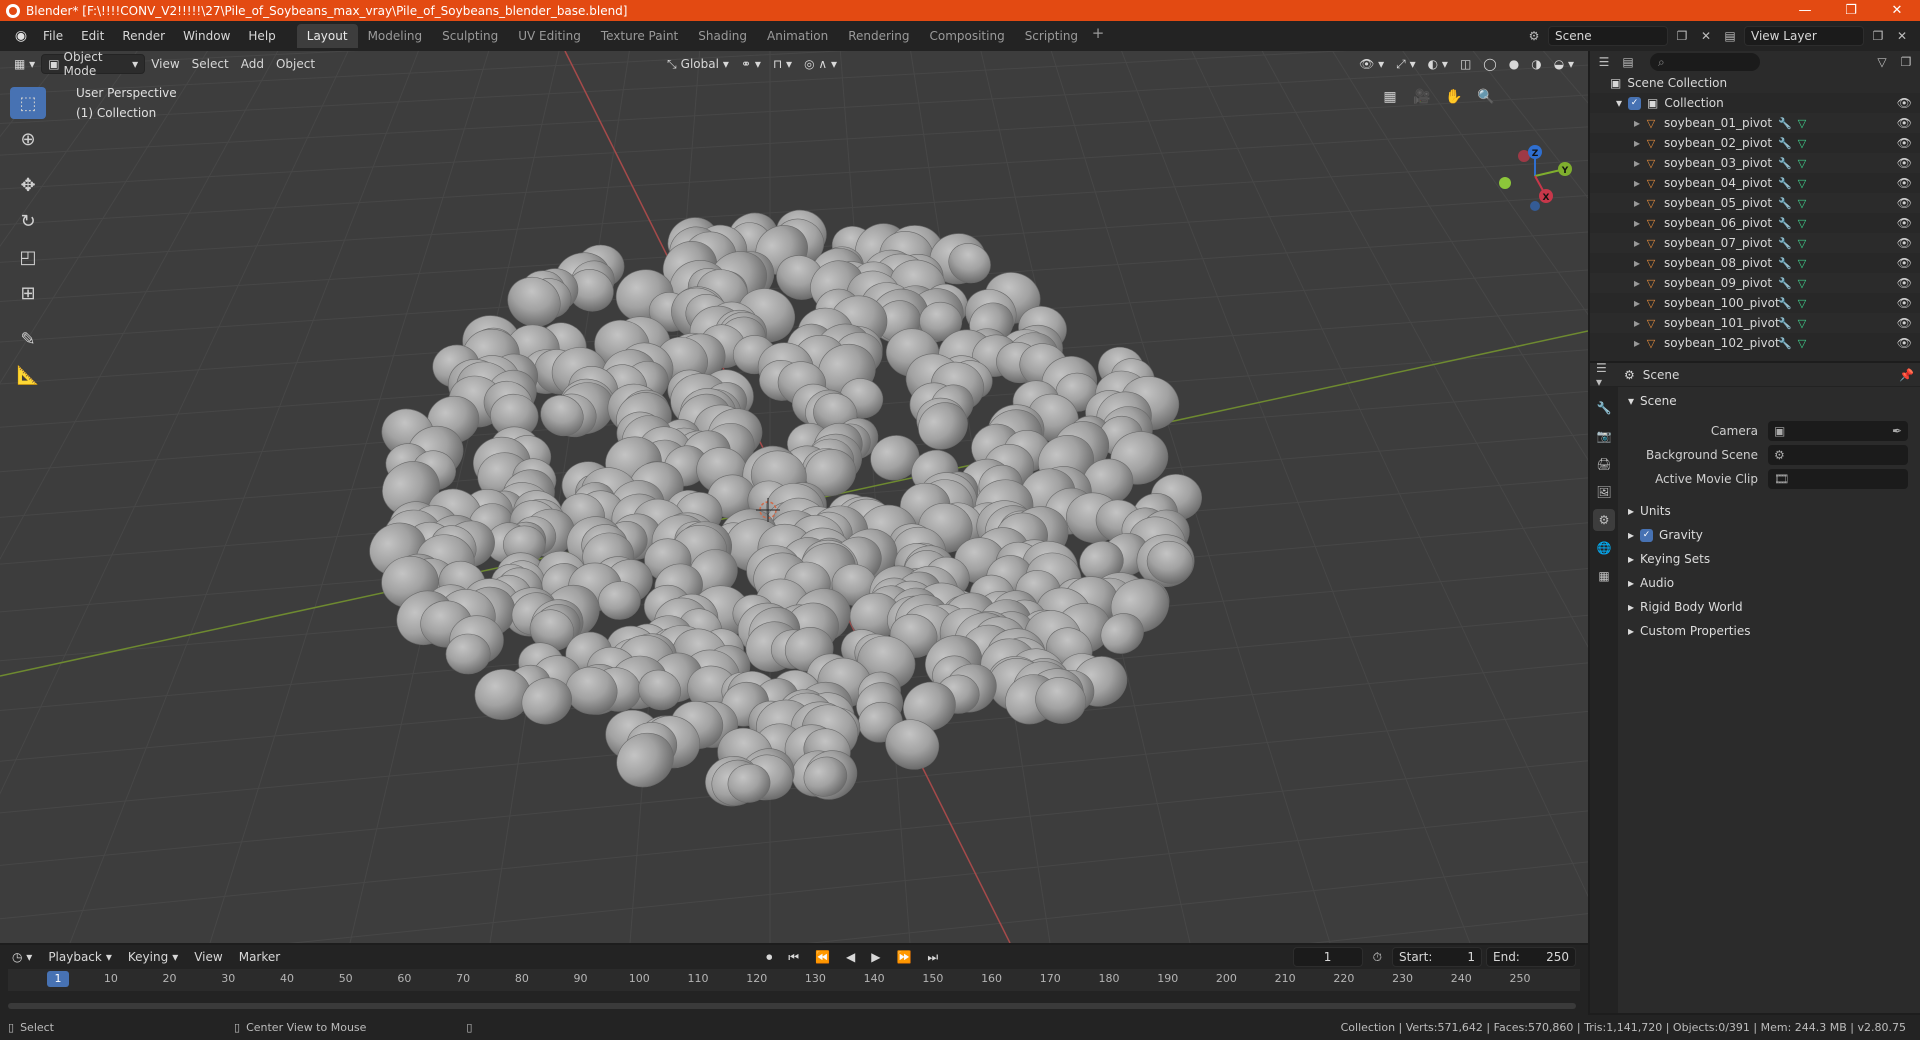 This screenshot has width=1920, height=1040. I want to click on select-box-tool-icon: ⬚, so click(28, 103).